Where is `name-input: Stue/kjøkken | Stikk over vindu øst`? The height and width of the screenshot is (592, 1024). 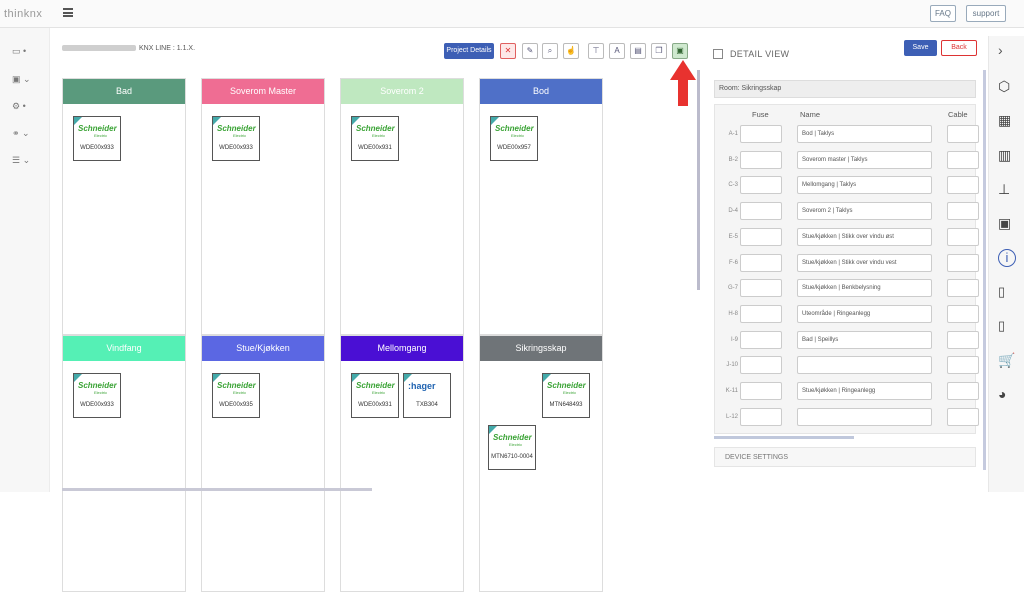 name-input: Stue/kjøkken | Stikk over vindu øst is located at coordinates (864, 236).